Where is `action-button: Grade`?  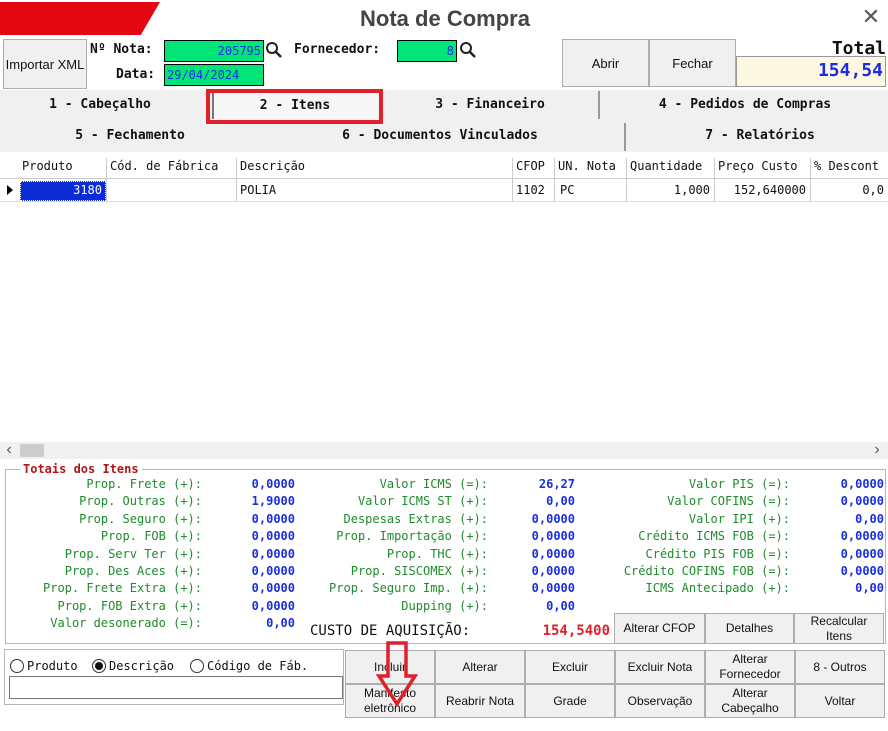 action-button: Grade is located at coordinates (570, 701).